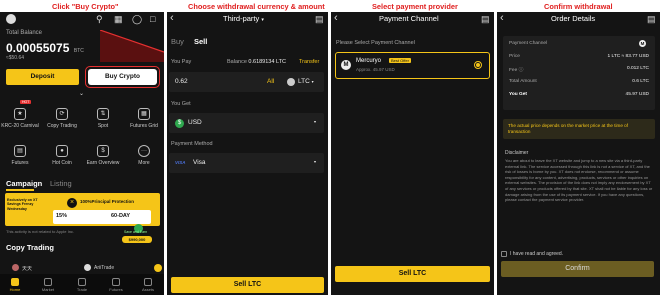  Describe the element at coordinates (42, 77) in the screenshot. I see `deposit-button: Deposit` at that location.